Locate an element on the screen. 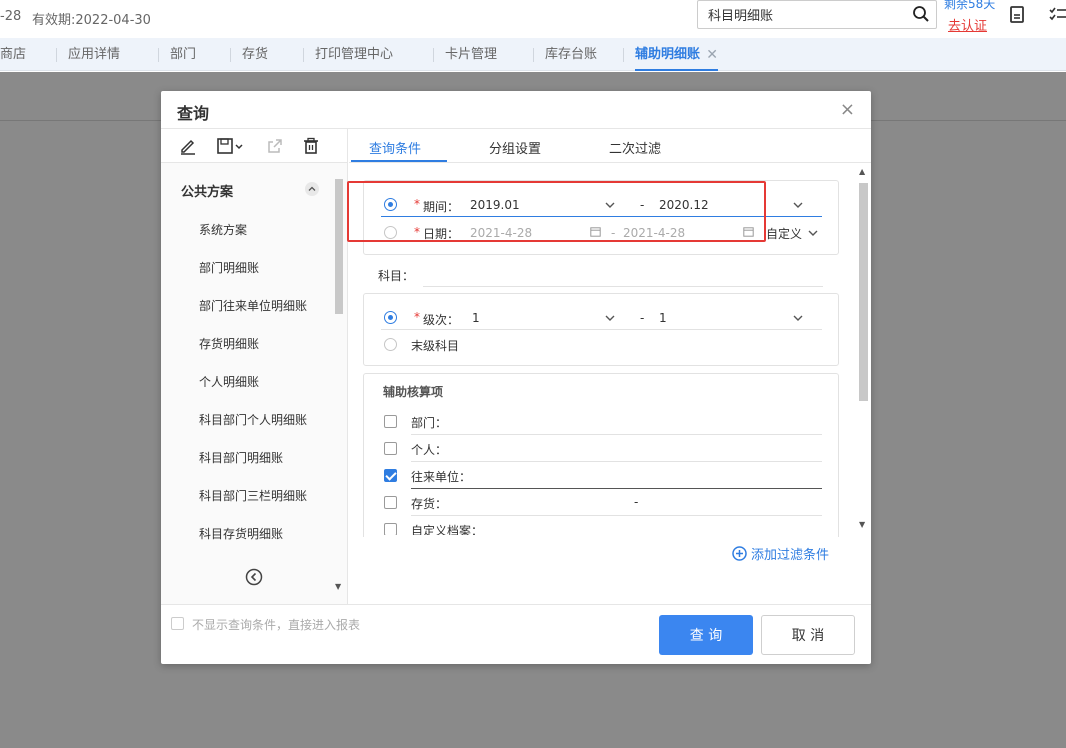 The image size is (1066, 748). scheme-item: 部门往来单位明细账 is located at coordinates (253, 305).